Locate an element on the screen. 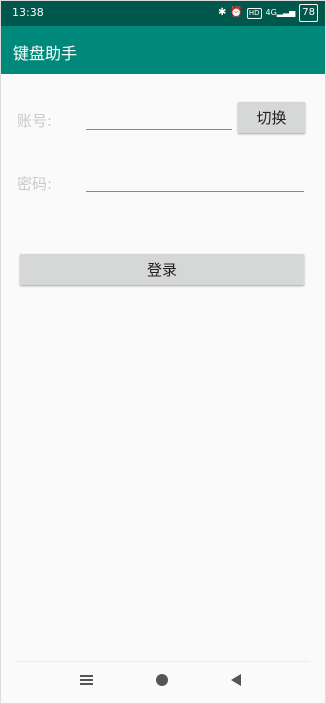 The width and height of the screenshot is (326, 704). app-title: 键盘助手 is located at coordinates (45, 53).